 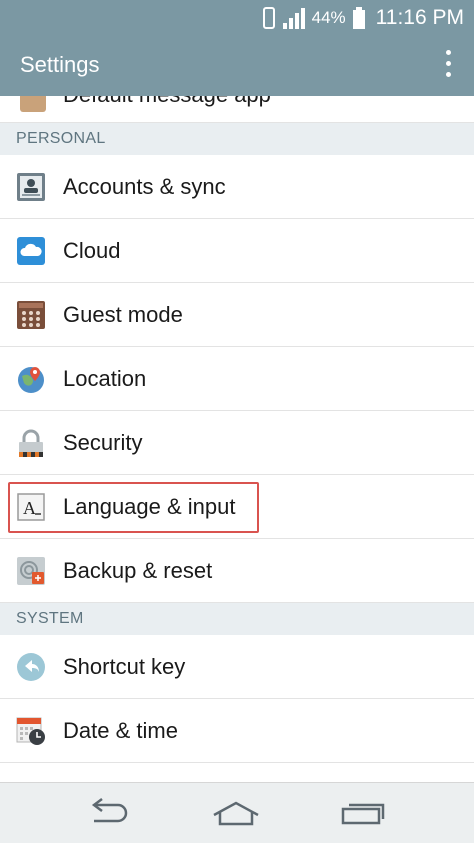 What do you see at coordinates (448, 65) in the screenshot?
I see `overflow-menu-icon` at bounding box center [448, 65].